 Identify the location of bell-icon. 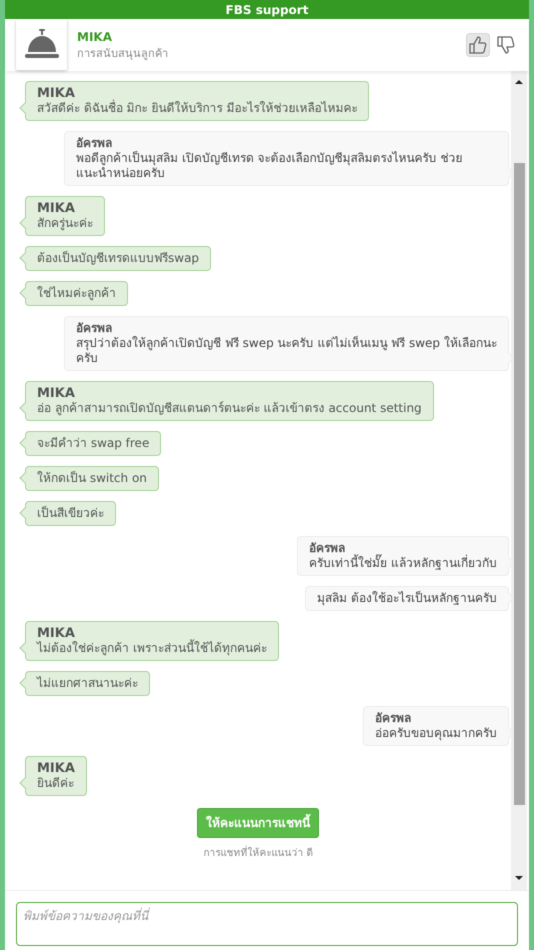
(42, 44).